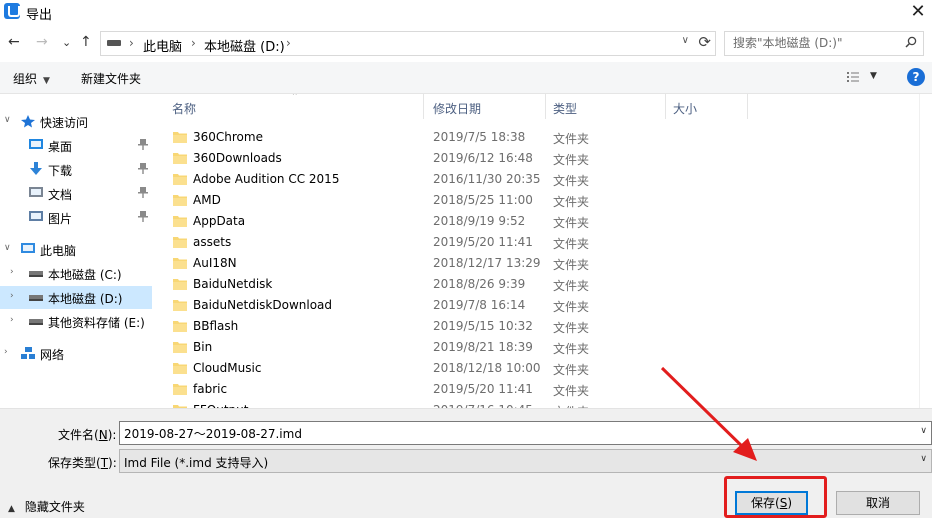 The height and width of the screenshot is (518, 932). Describe the element at coordinates (14, 42) in the screenshot. I see `back-button: ←` at that location.